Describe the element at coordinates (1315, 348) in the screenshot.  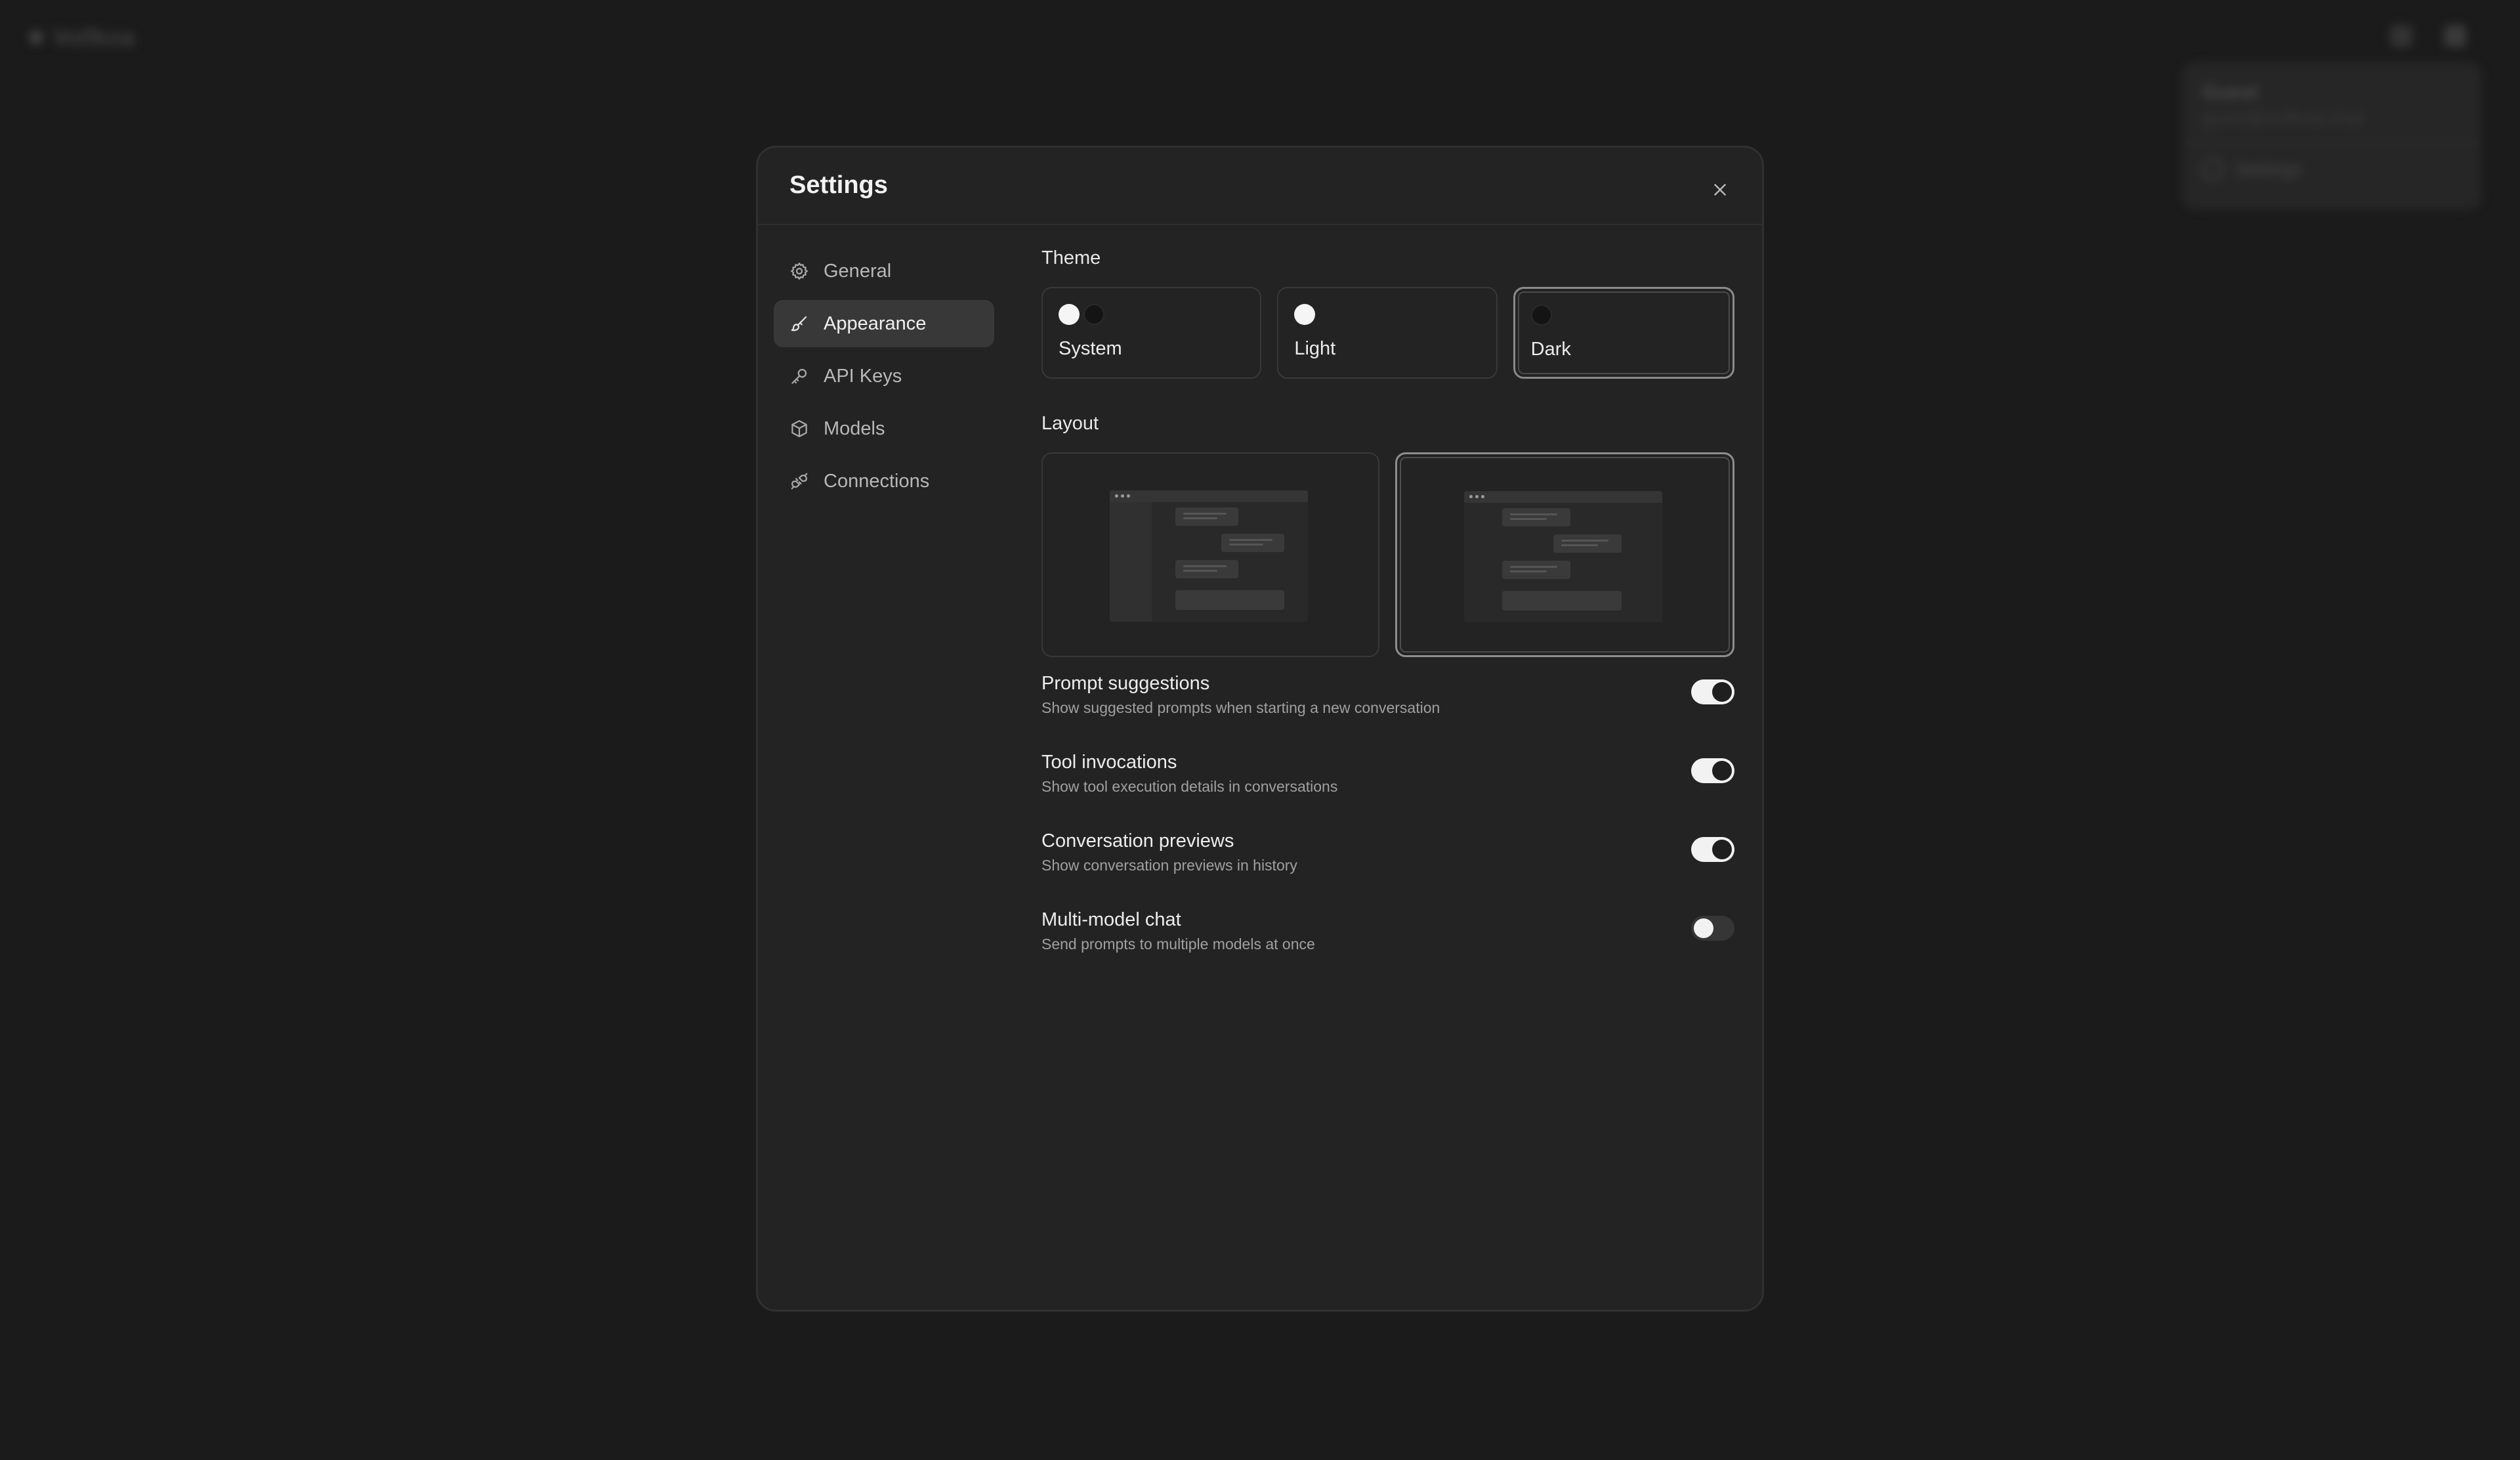
I see `theme-option-label: Light` at that location.